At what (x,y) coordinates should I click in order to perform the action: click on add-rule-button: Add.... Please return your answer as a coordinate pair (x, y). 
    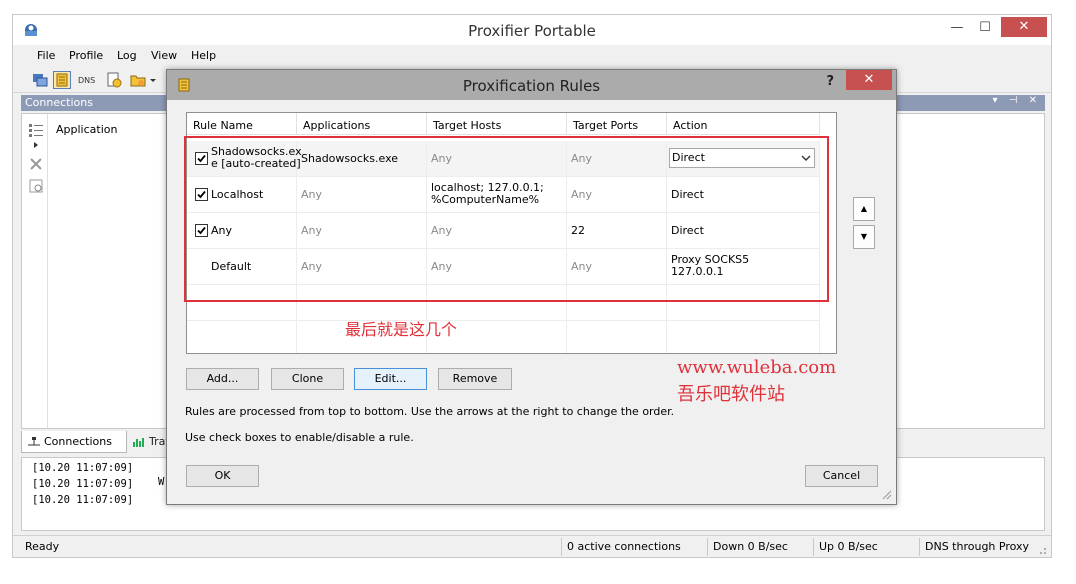
    Looking at the image, I should click on (222, 379).